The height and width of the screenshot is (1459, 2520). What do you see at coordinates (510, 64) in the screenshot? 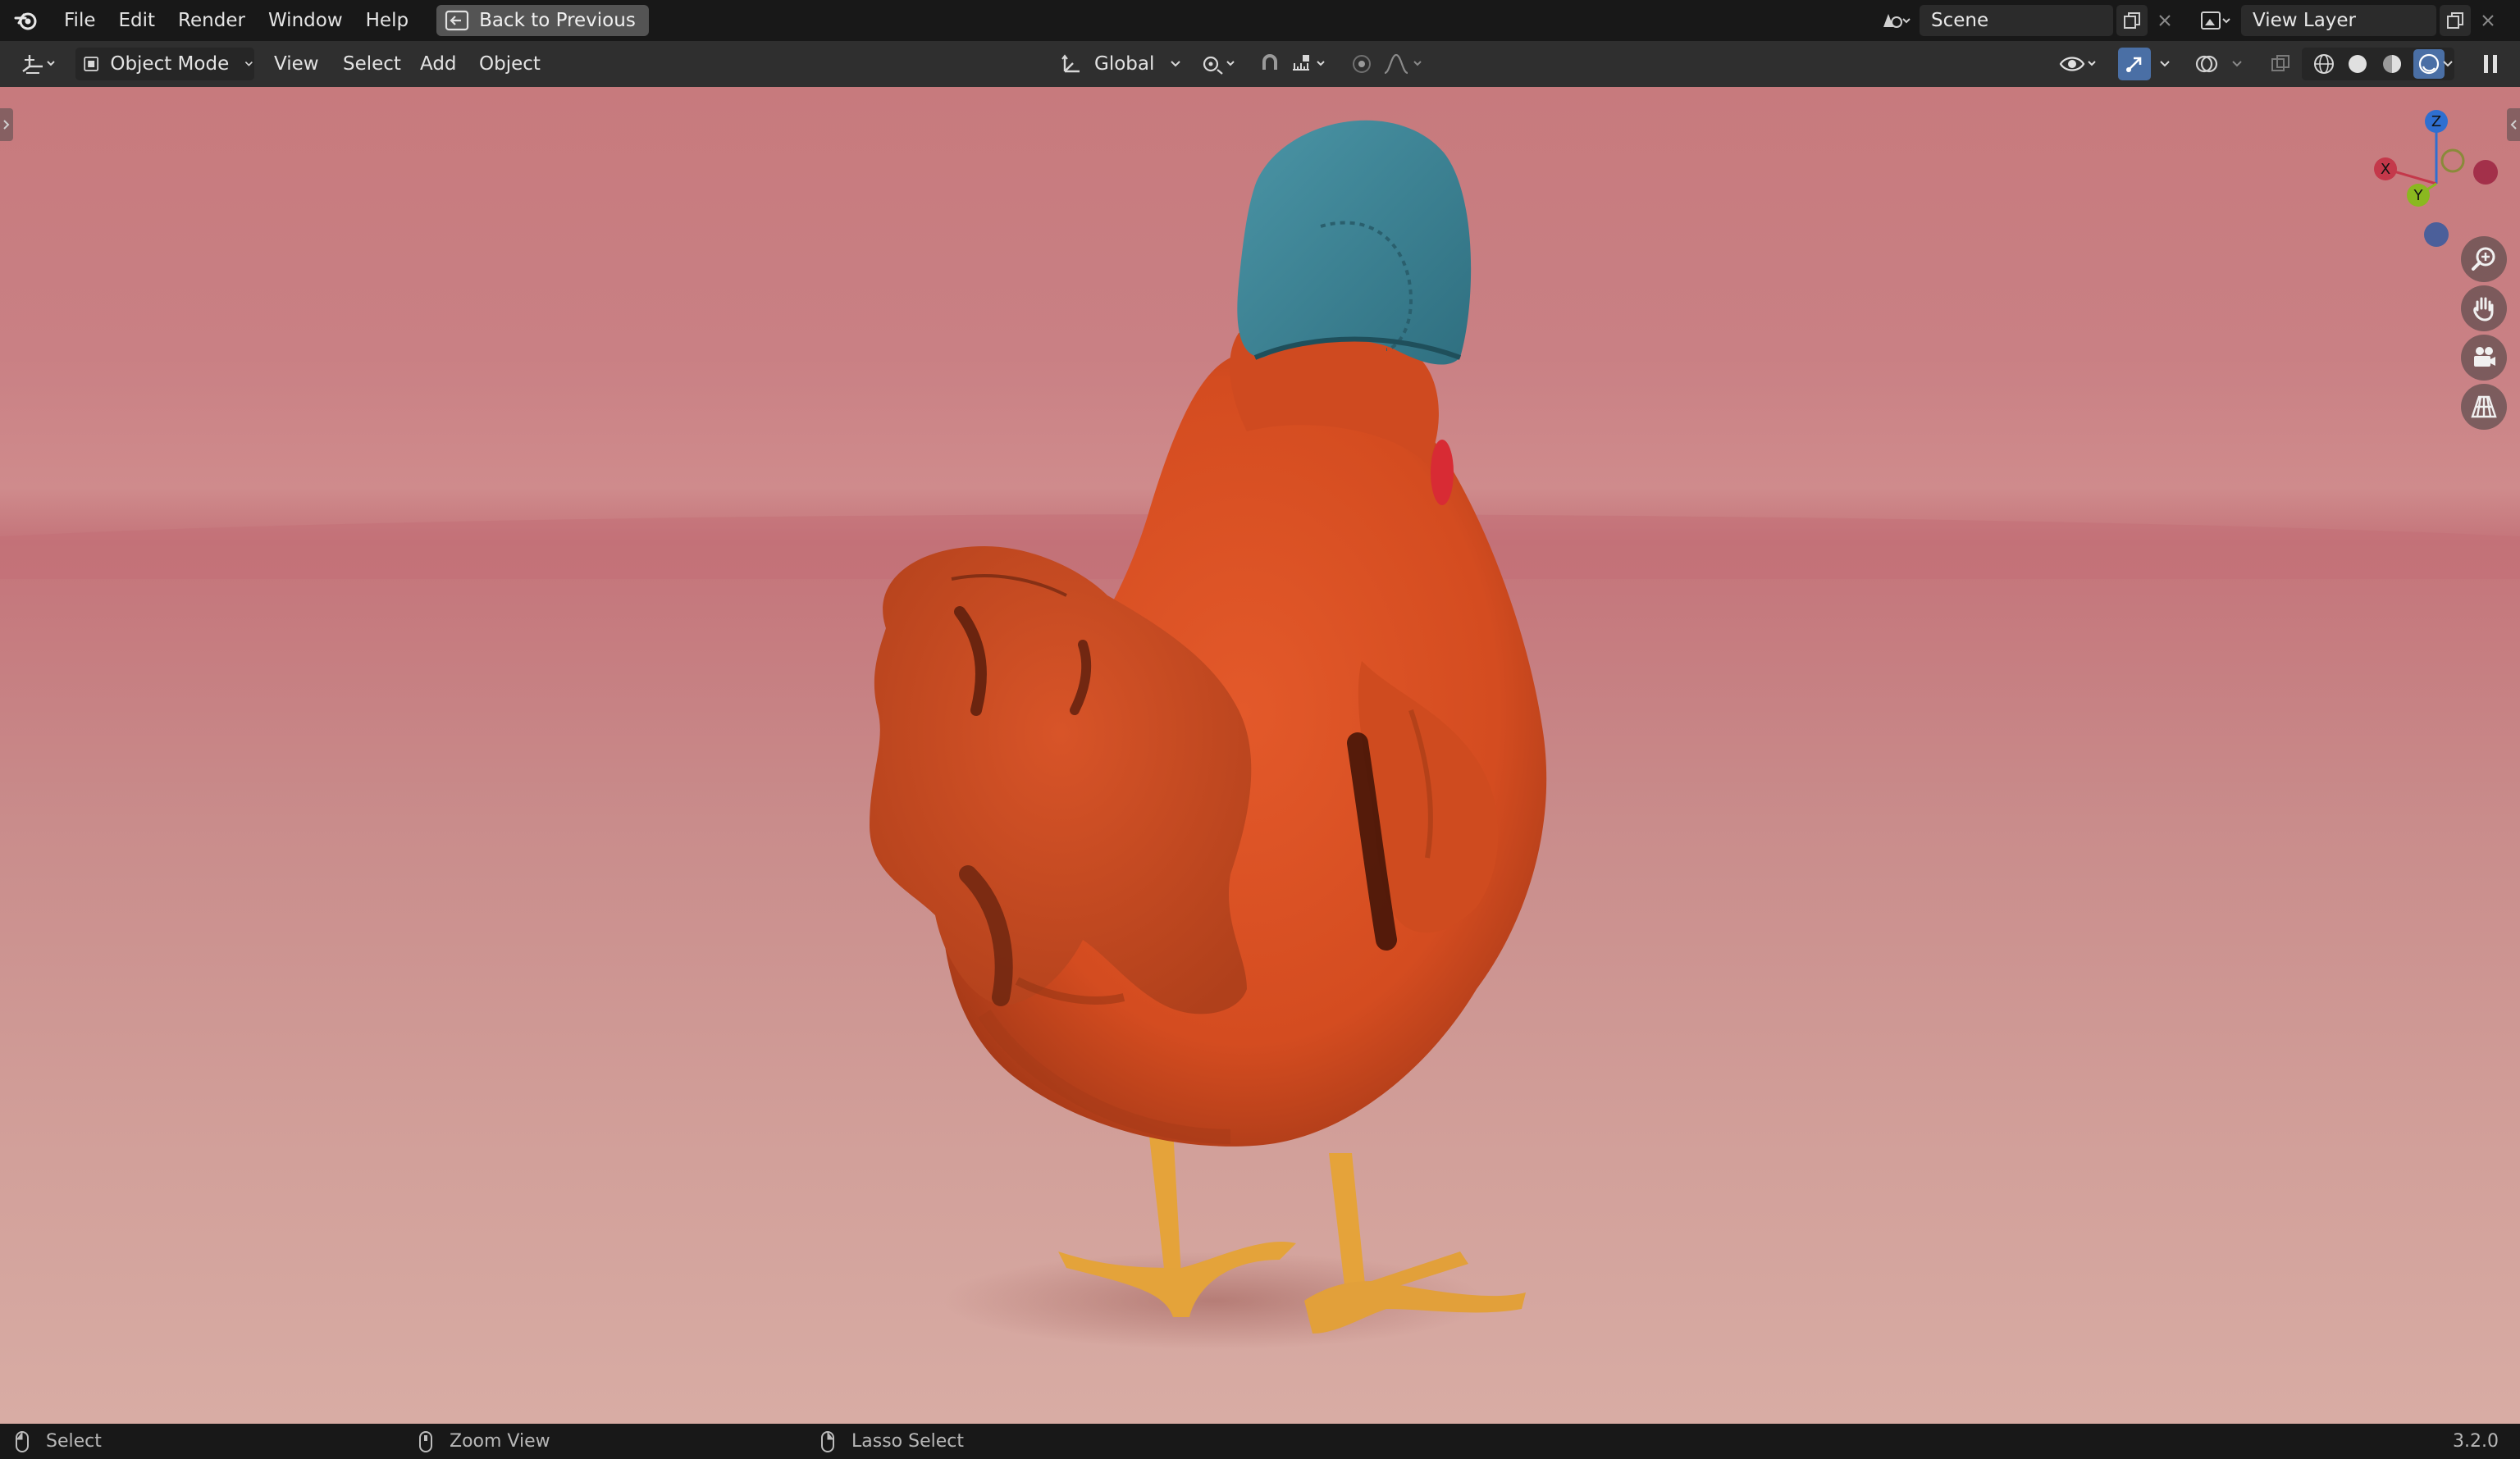
I see `menu-object: Object` at bounding box center [510, 64].